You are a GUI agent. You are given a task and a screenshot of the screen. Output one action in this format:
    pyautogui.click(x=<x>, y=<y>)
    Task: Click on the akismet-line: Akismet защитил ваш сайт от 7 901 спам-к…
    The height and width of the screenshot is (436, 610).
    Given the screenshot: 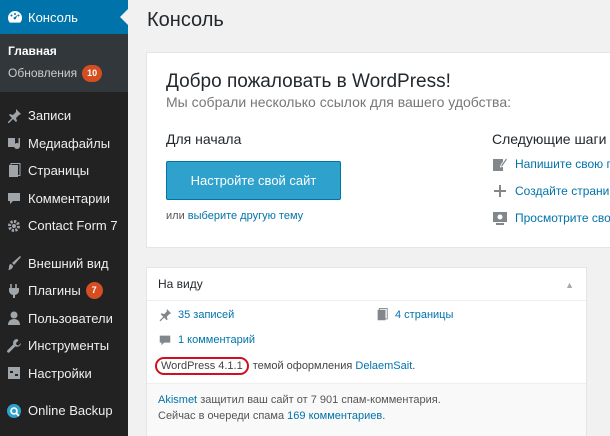 What is the action you would take?
    pyautogui.click(x=366, y=400)
    